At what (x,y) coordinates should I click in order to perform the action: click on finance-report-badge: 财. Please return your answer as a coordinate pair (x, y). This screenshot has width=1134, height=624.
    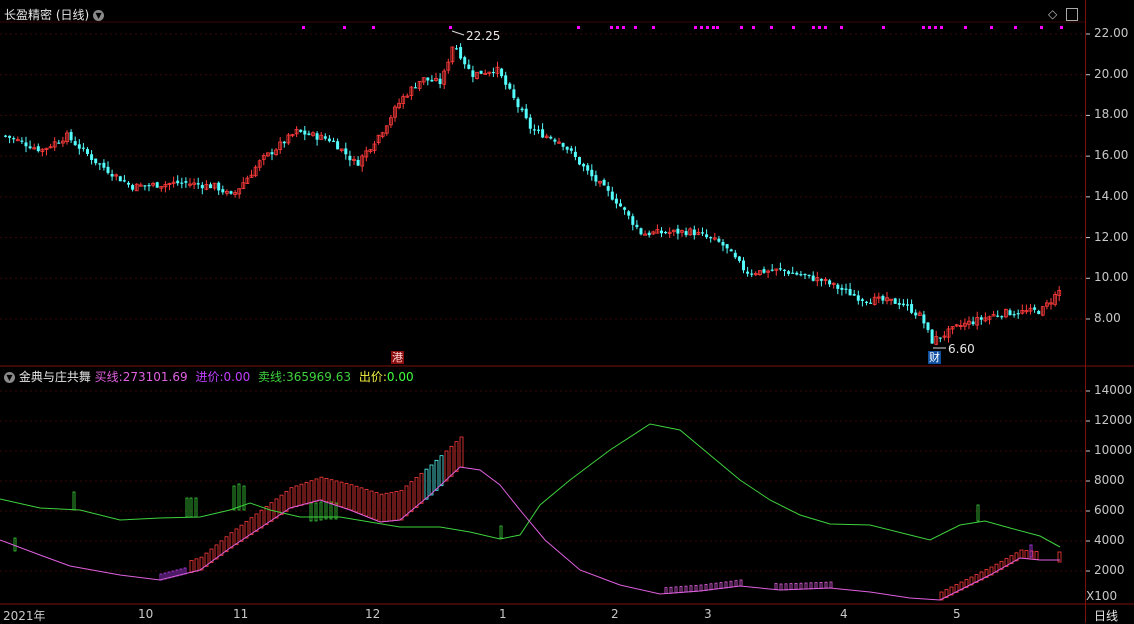
    Looking at the image, I should click on (934, 357).